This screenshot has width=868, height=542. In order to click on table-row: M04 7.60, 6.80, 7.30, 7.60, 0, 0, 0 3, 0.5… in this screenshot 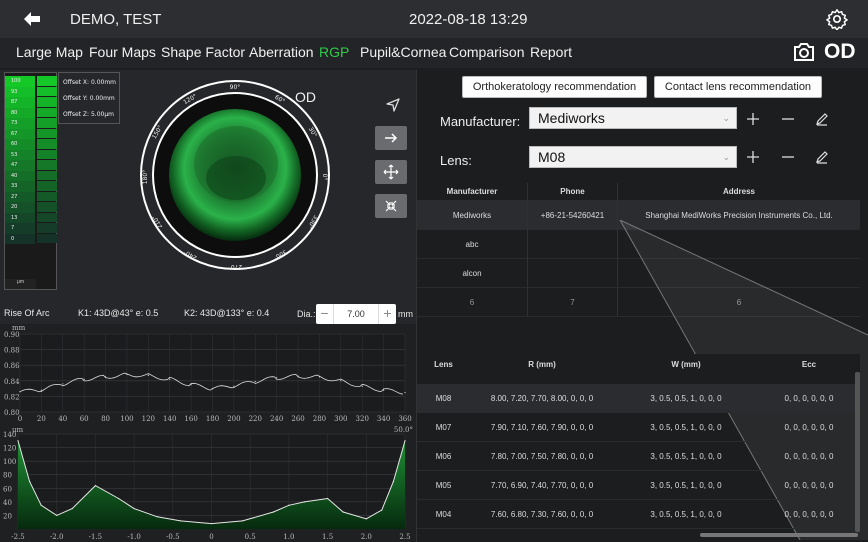, I will do `click(638, 514)`.